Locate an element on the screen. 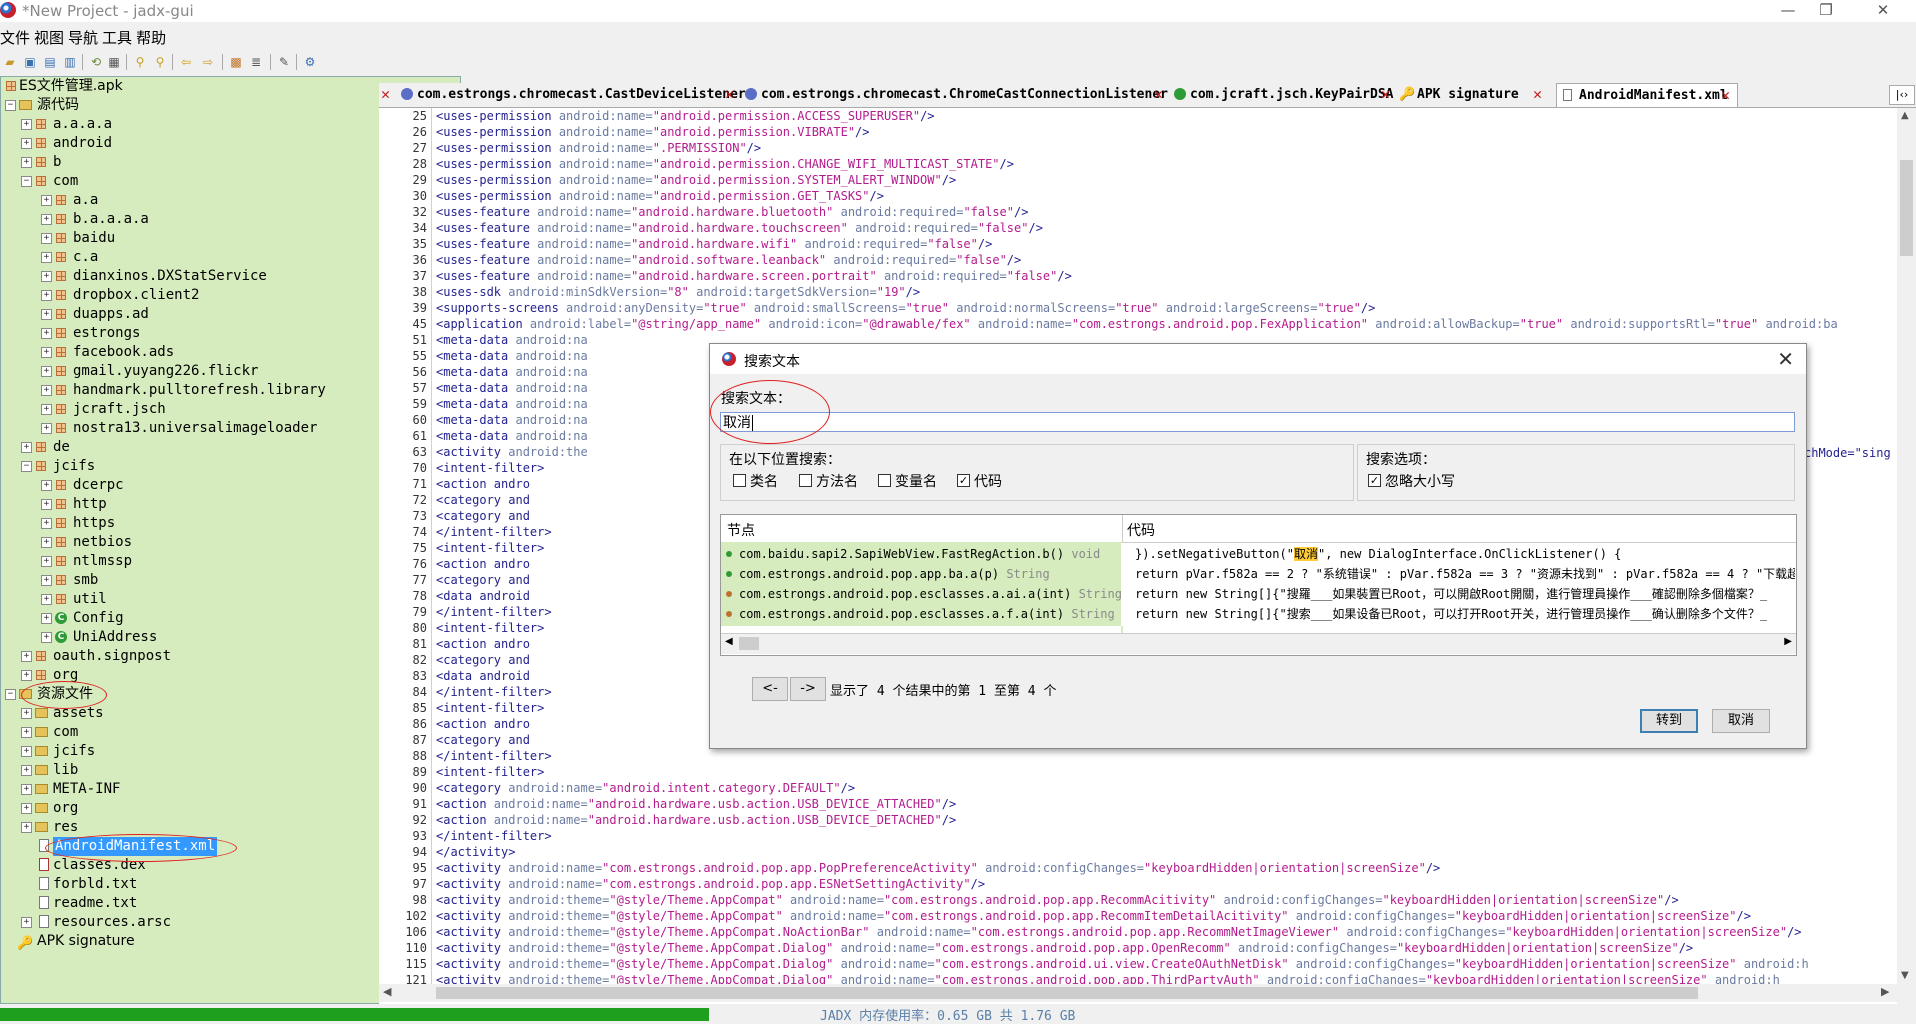  flatten-icon: ▦ is located at coordinates (114, 62).